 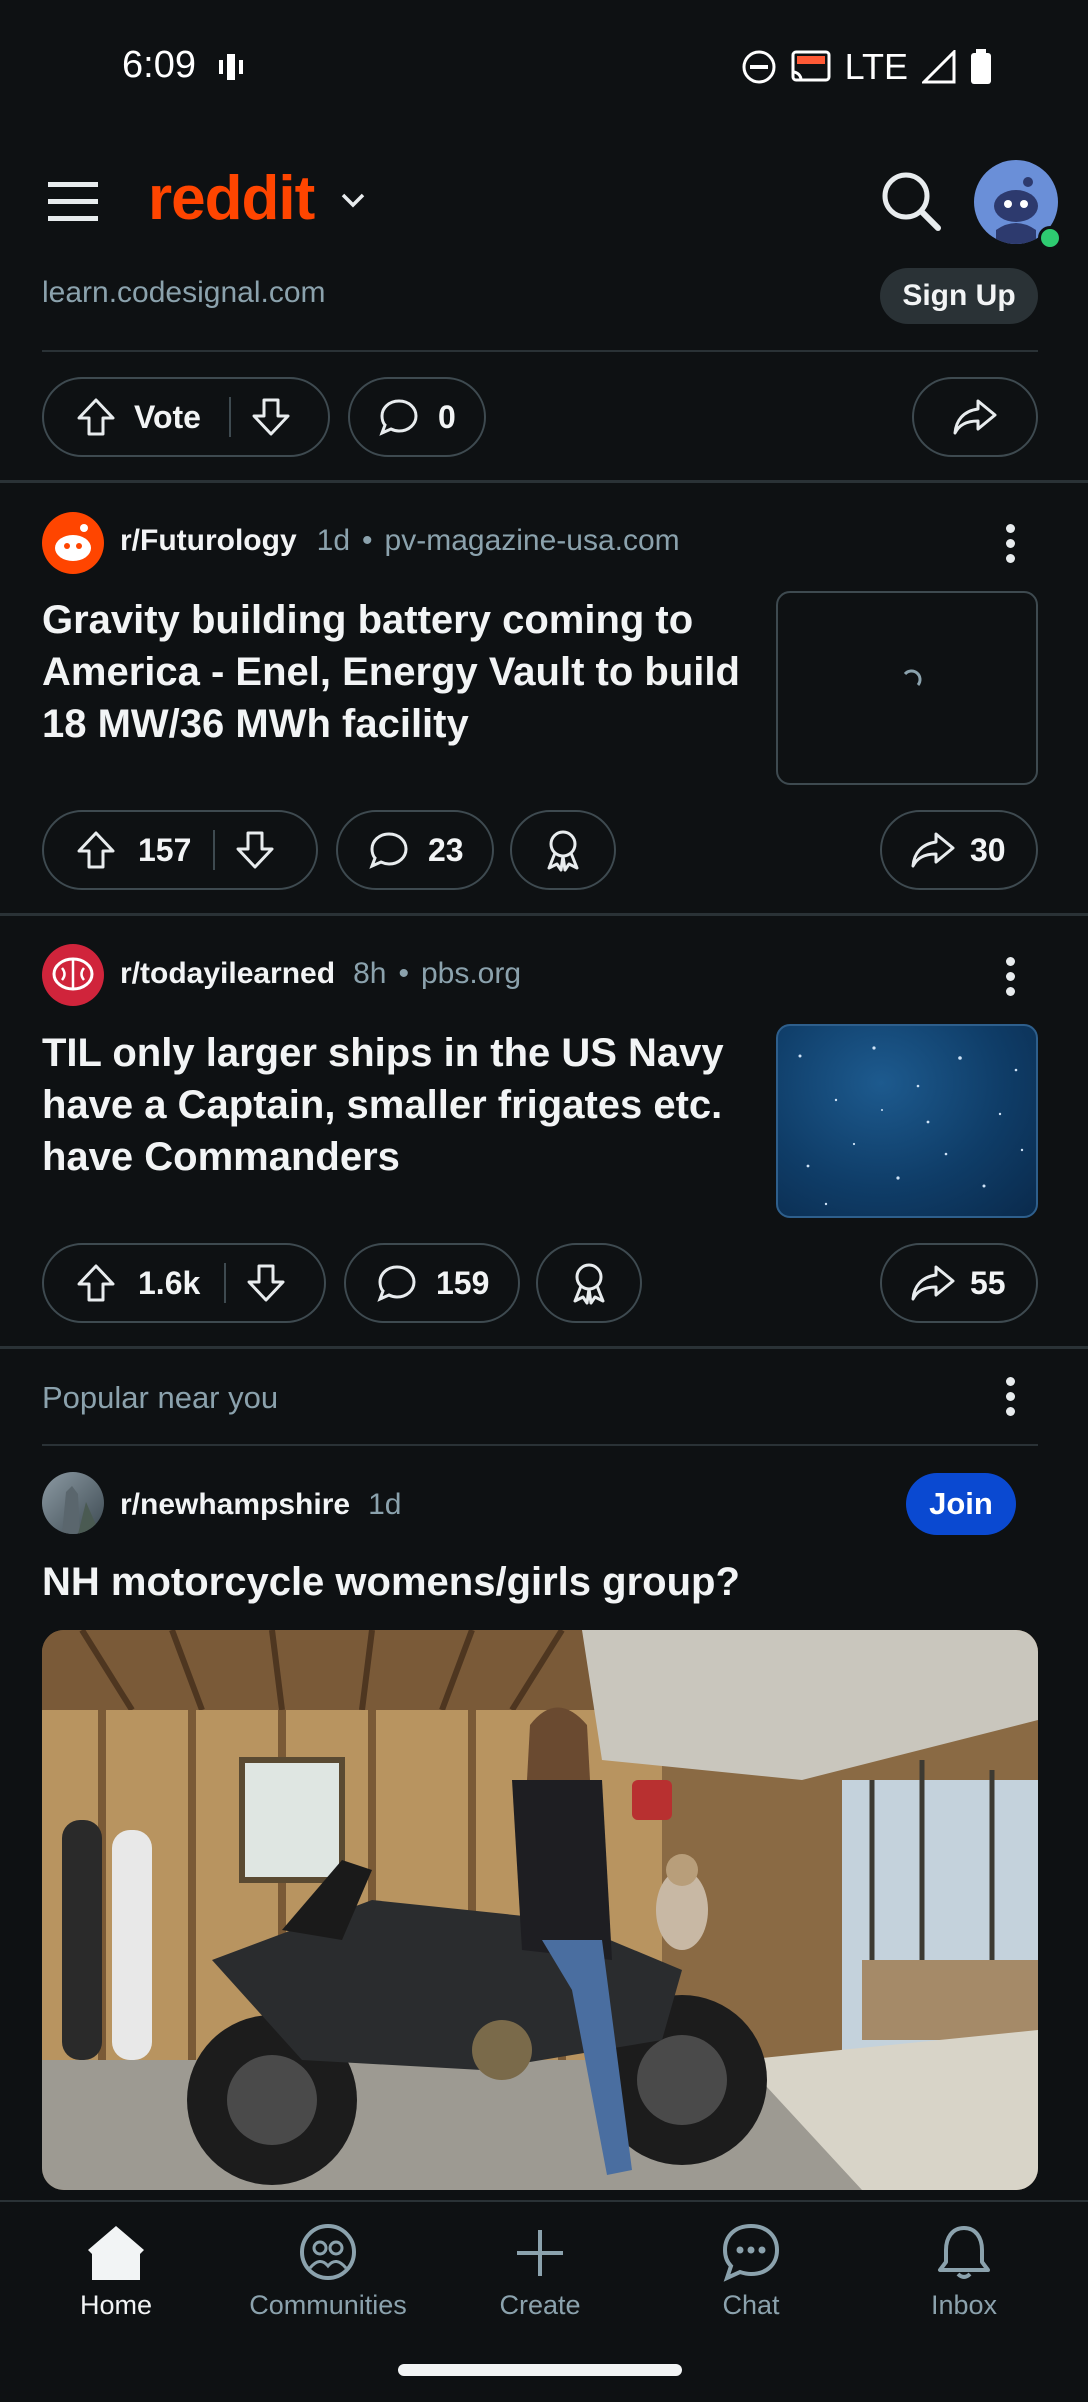 I want to click on reddit-logo: reddit, so click(x=231, y=198).